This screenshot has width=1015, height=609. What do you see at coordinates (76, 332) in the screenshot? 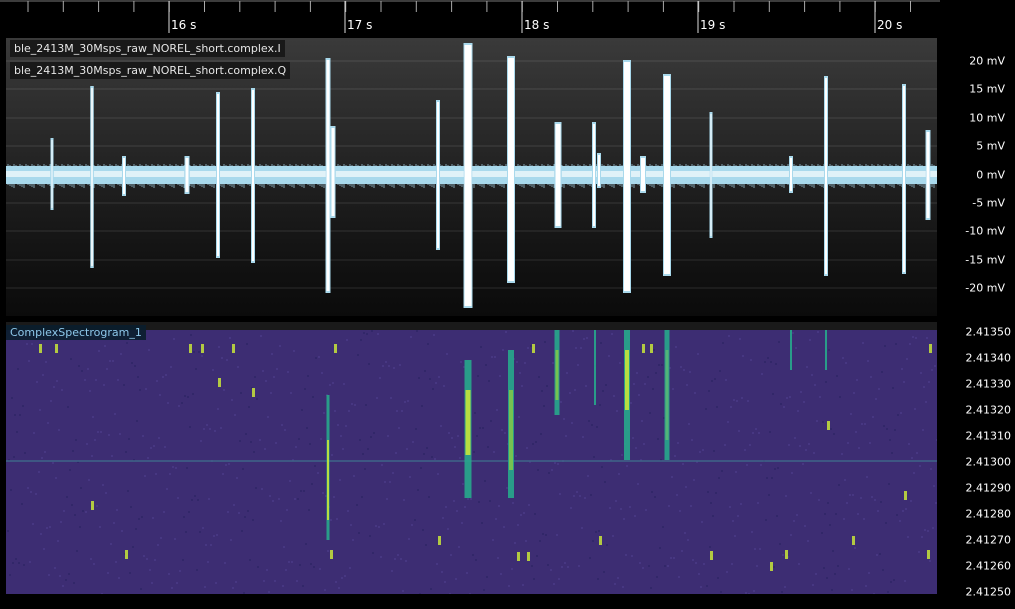
I see `spectrogram-label: ComplexSpectrogram_1` at bounding box center [76, 332].